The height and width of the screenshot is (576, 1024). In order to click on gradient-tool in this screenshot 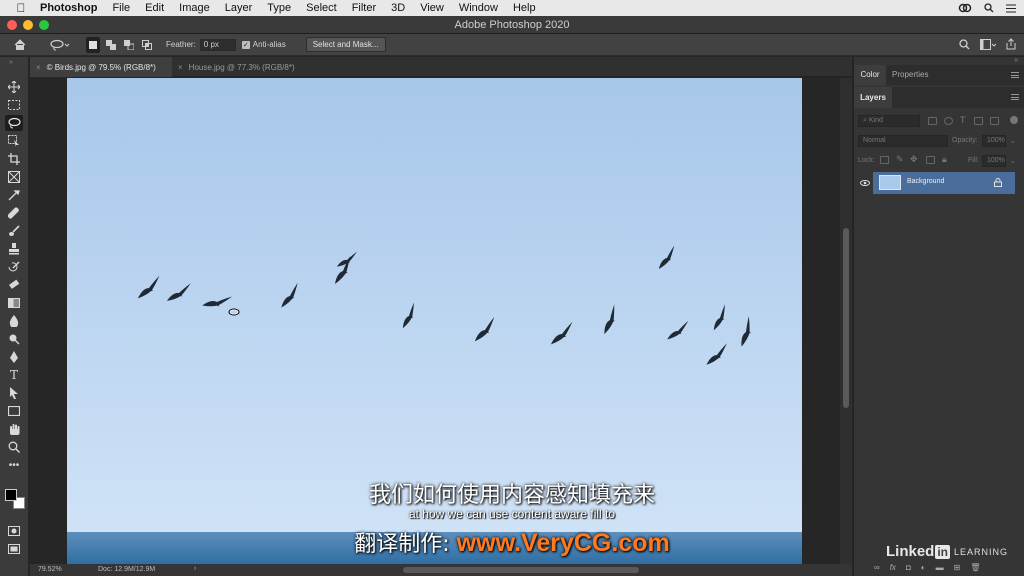, I will do `click(14, 303)`.